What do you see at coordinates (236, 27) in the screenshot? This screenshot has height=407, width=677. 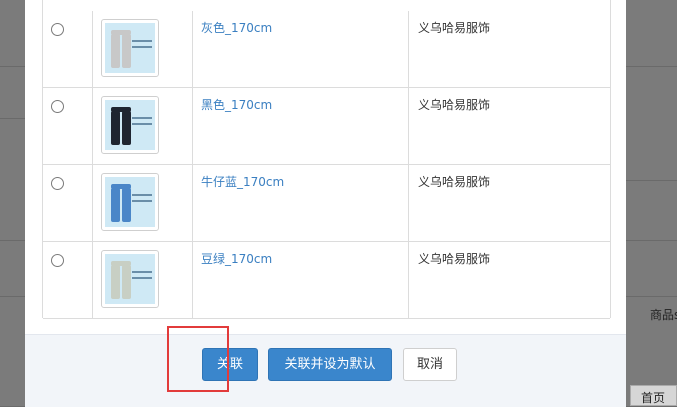 I see `product-variant-link: 灰色_170cm` at bounding box center [236, 27].